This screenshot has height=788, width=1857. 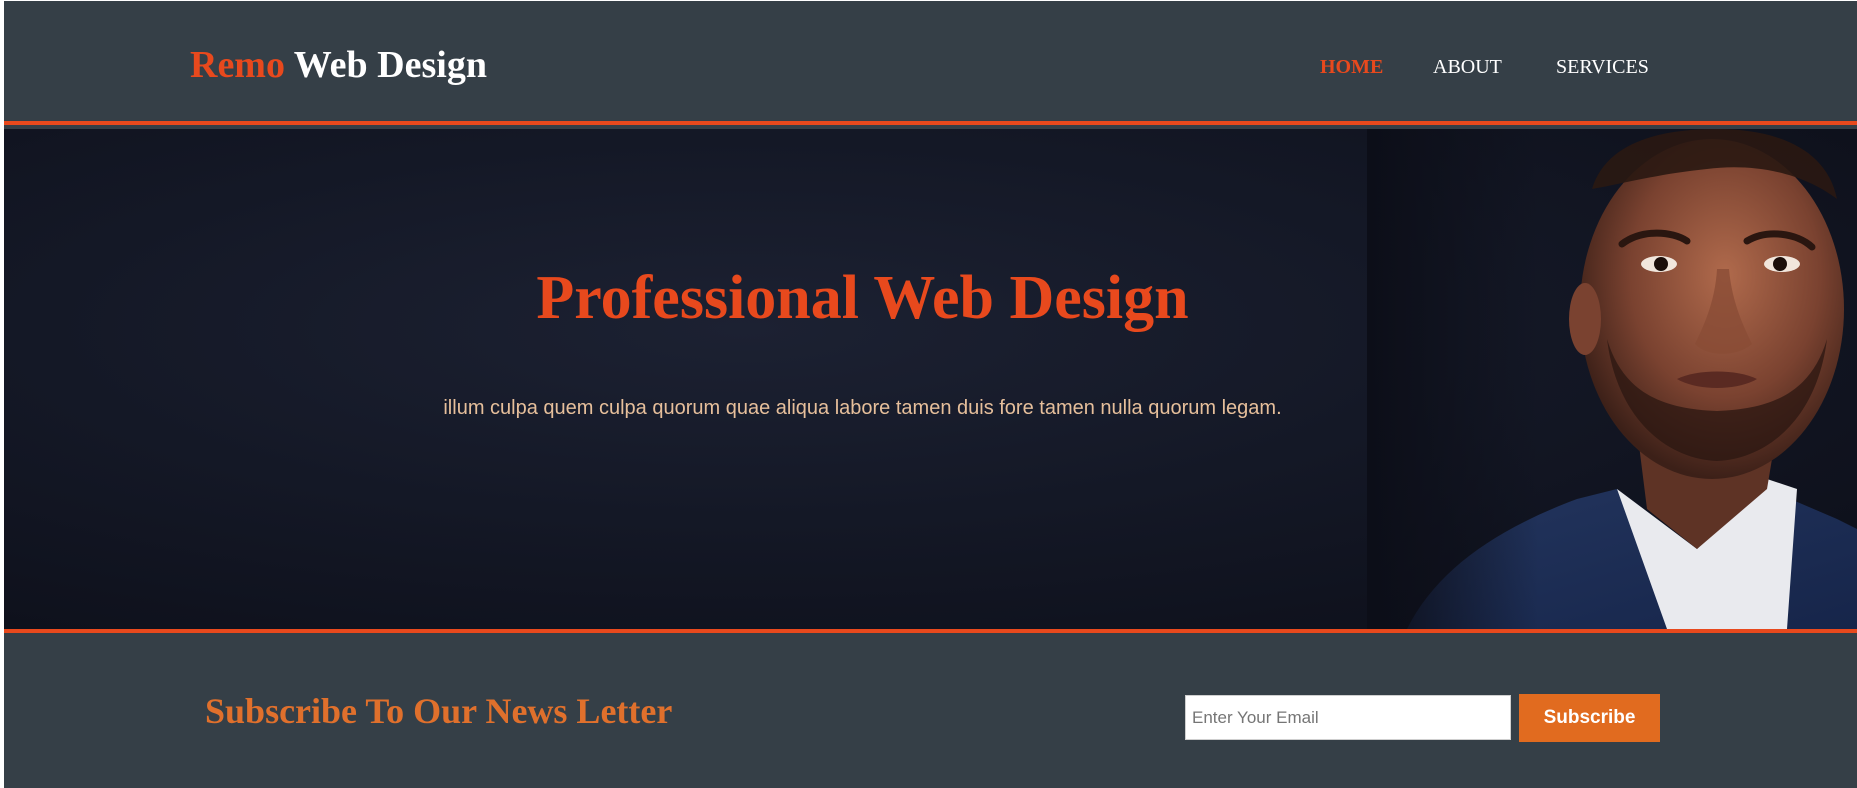 I want to click on site-logo: Remo Web Design, so click(x=338, y=65).